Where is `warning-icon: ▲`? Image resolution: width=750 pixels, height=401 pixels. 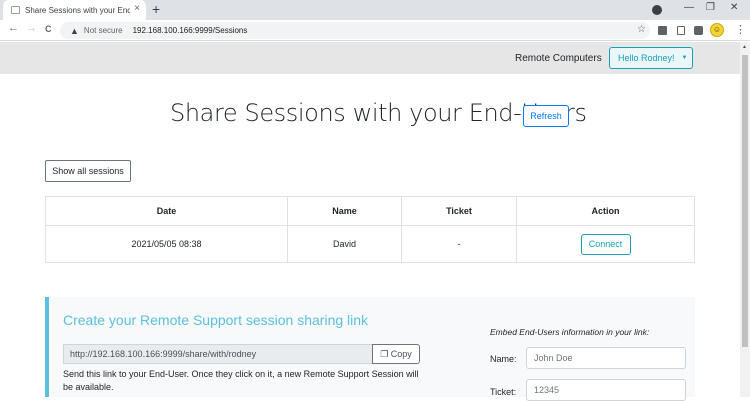
warning-icon: ▲ is located at coordinates (74, 30).